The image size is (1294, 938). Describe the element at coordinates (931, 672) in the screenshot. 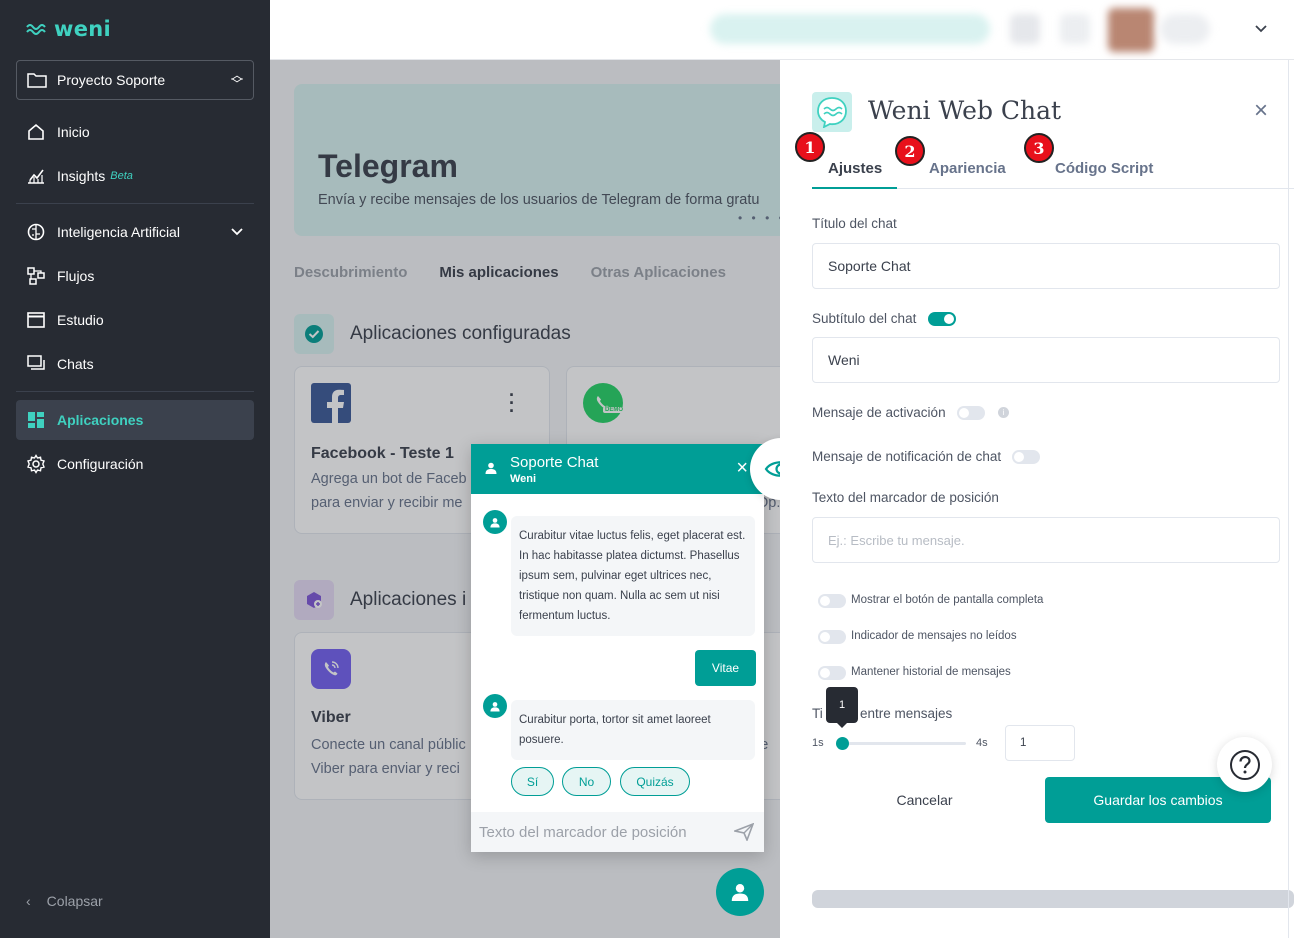

I see `keep-history-label: Mantener historial de mensajes` at that location.